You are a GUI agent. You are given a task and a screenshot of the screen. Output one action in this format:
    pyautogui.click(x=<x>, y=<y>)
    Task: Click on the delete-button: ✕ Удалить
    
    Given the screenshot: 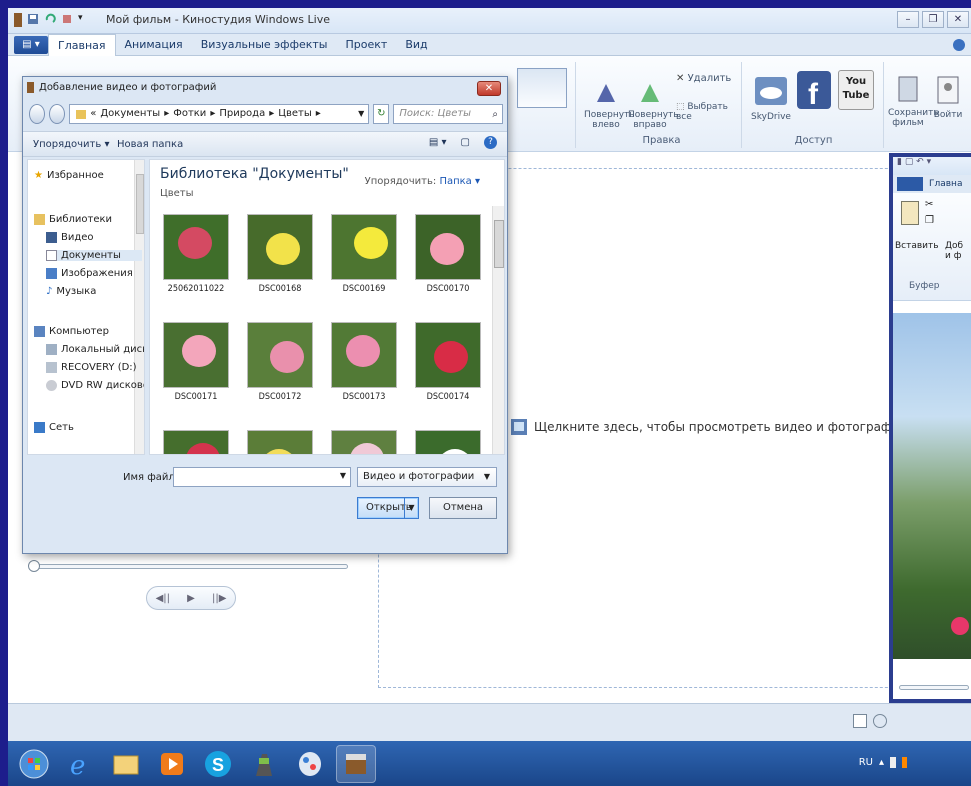 What is the action you would take?
    pyautogui.click(x=708, y=79)
    